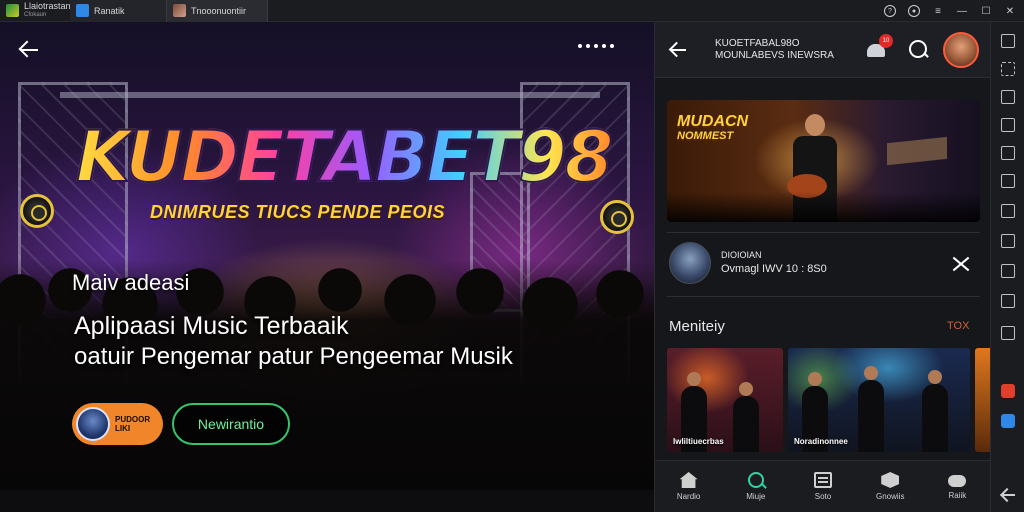 The height and width of the screenshot is (512, 1024). Describe the element at coordinates (293, 356) in the screenshot. I see `hero-subline: oatuir Pengemar patur Pengeemar Musik` at that location.